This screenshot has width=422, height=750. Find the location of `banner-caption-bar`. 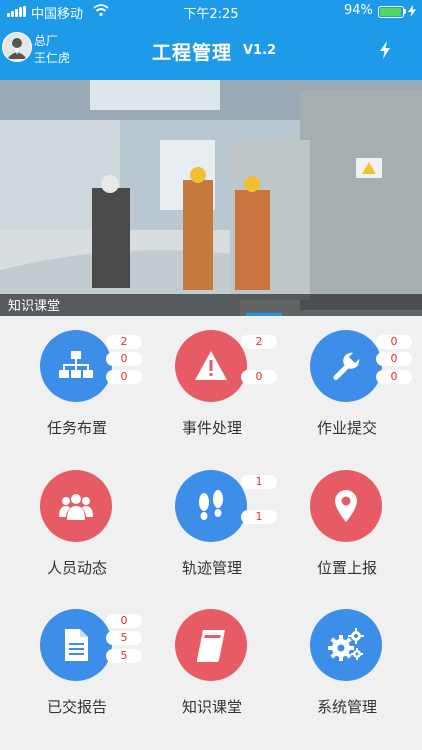

banner-caption-bar is located at coordinates (211, 305).